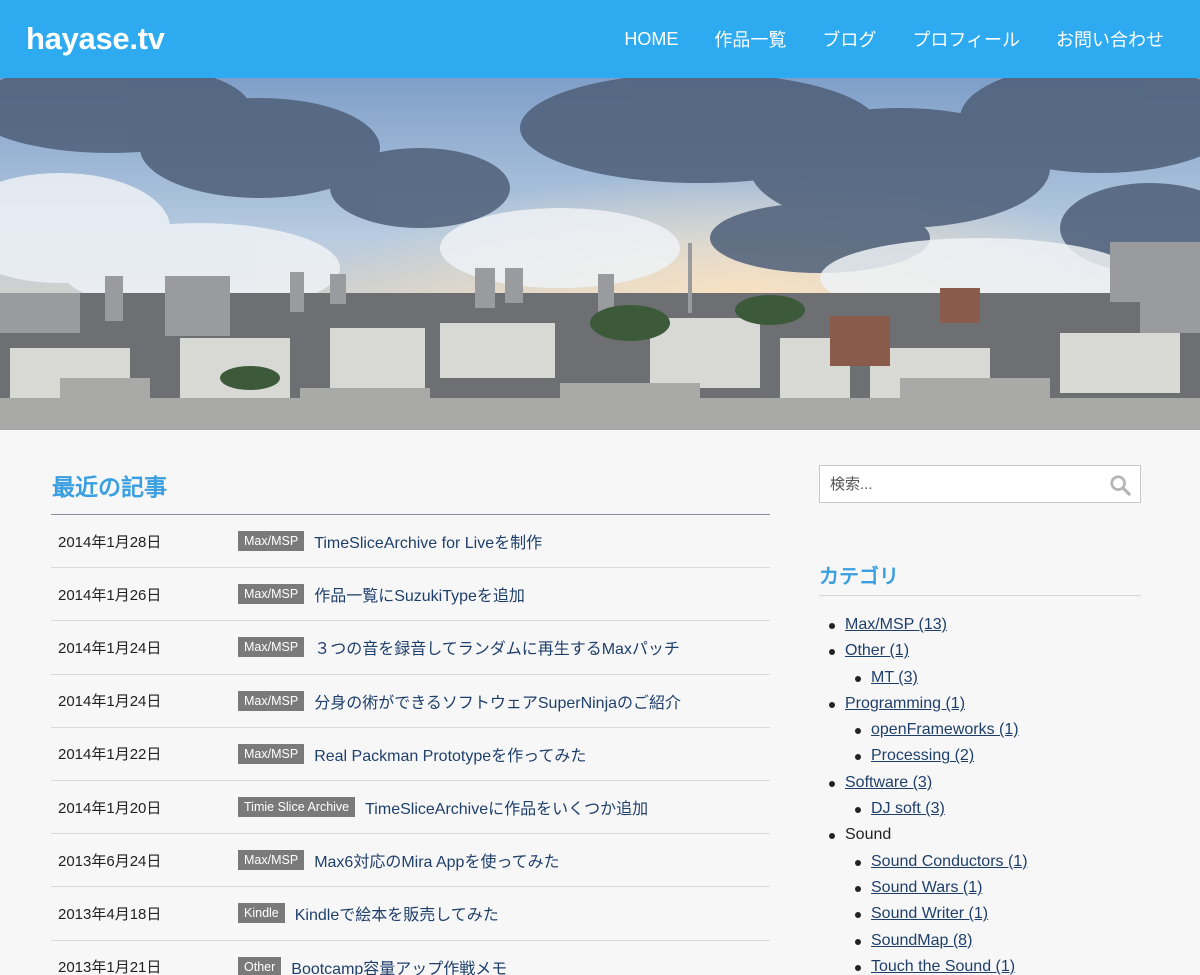 This screenshot has width=1200, height=975. I want to click on post-category-tag: Other, so click(260, 965).